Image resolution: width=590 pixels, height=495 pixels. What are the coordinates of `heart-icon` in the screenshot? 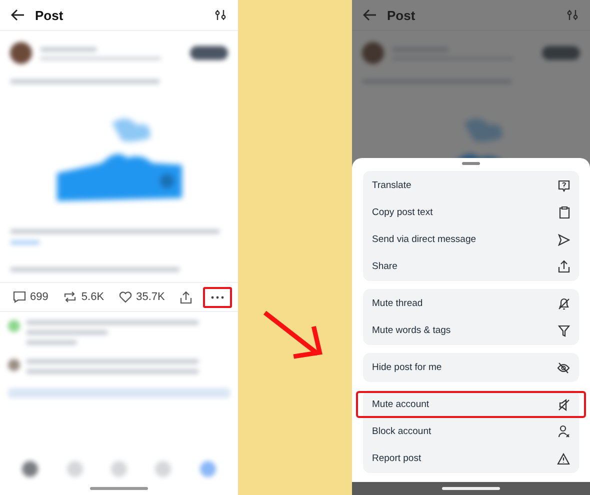 It's located at (125, 297).